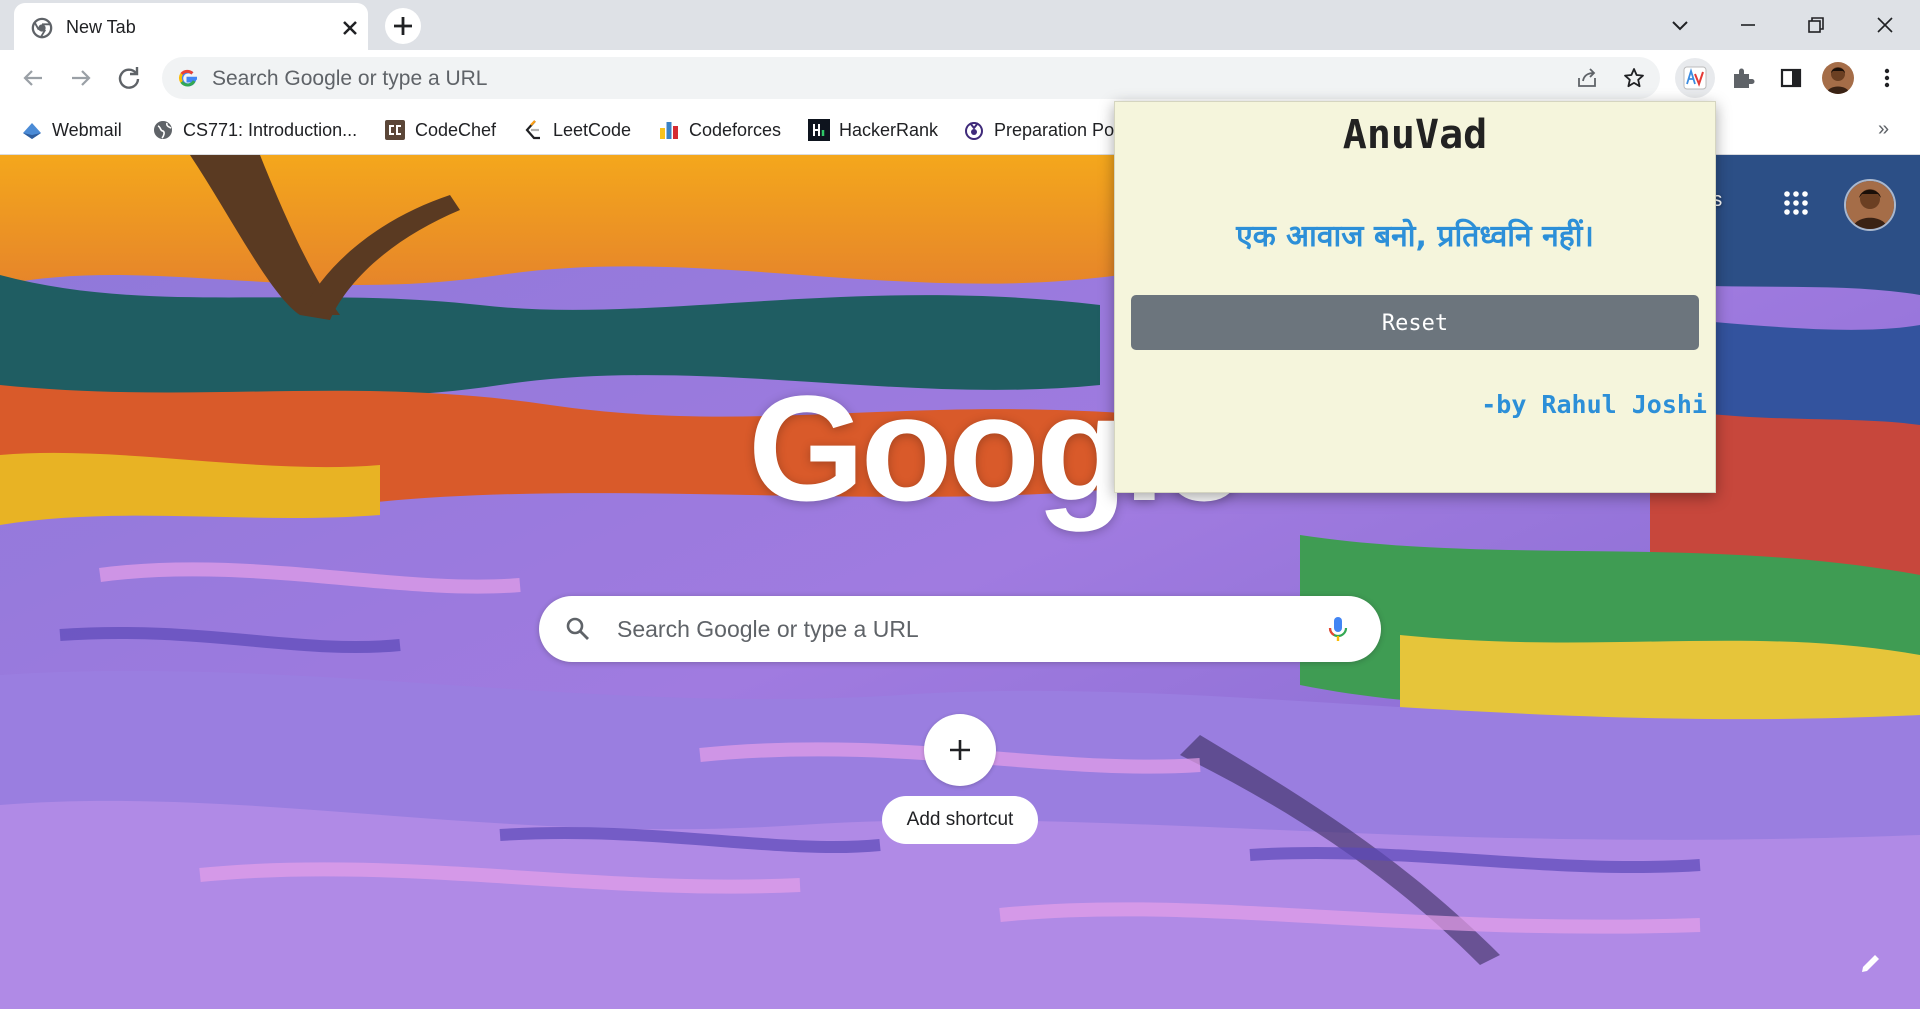 This screenshot has width=1920, height=1009. I want to click on leetcode-icon, so click(532, 130).